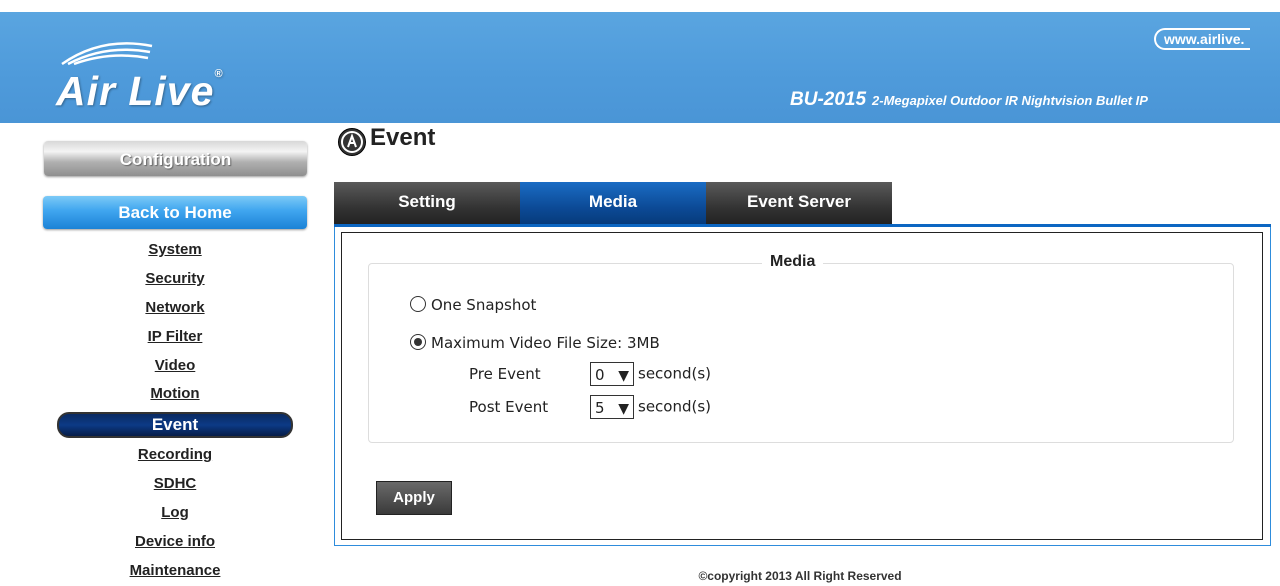  What do you see at coordinates (175, 394) in the screenshot?
I see `sidebar-item-motion: Motion` at bounding box center [175, 394].